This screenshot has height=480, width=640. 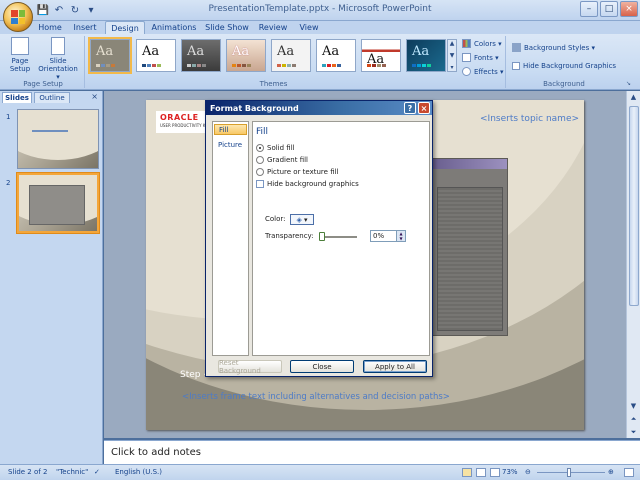 I want to click on previous-slide-icon: ⏶, so click(x=633, y=419).